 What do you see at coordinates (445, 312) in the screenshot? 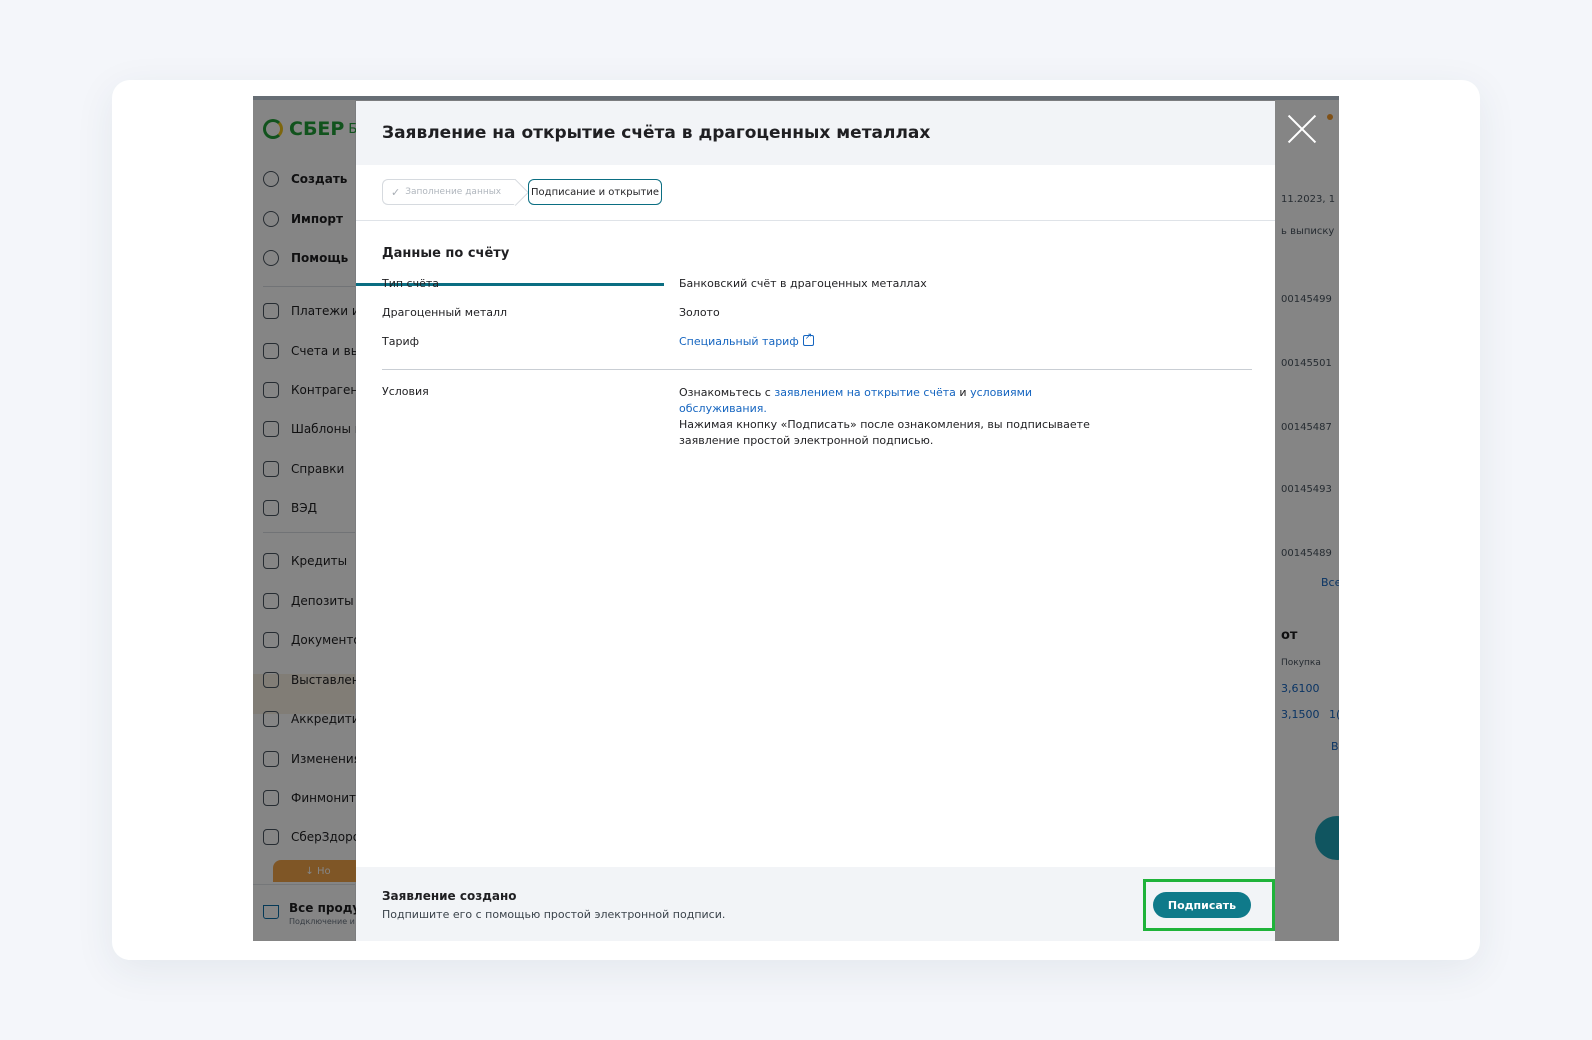
I see `metal-label: Драгоценный металл` at bounding box center [445, 312].